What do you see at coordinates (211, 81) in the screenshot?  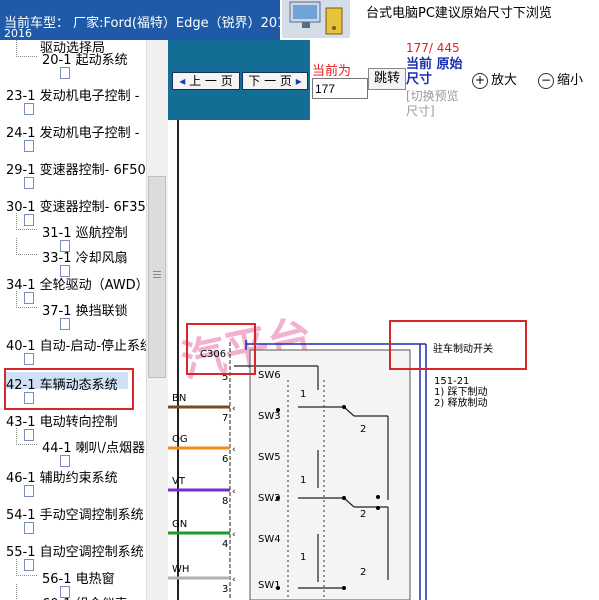 I see `prev-page-label: 上 一 页` at bounding box center [211, 81].